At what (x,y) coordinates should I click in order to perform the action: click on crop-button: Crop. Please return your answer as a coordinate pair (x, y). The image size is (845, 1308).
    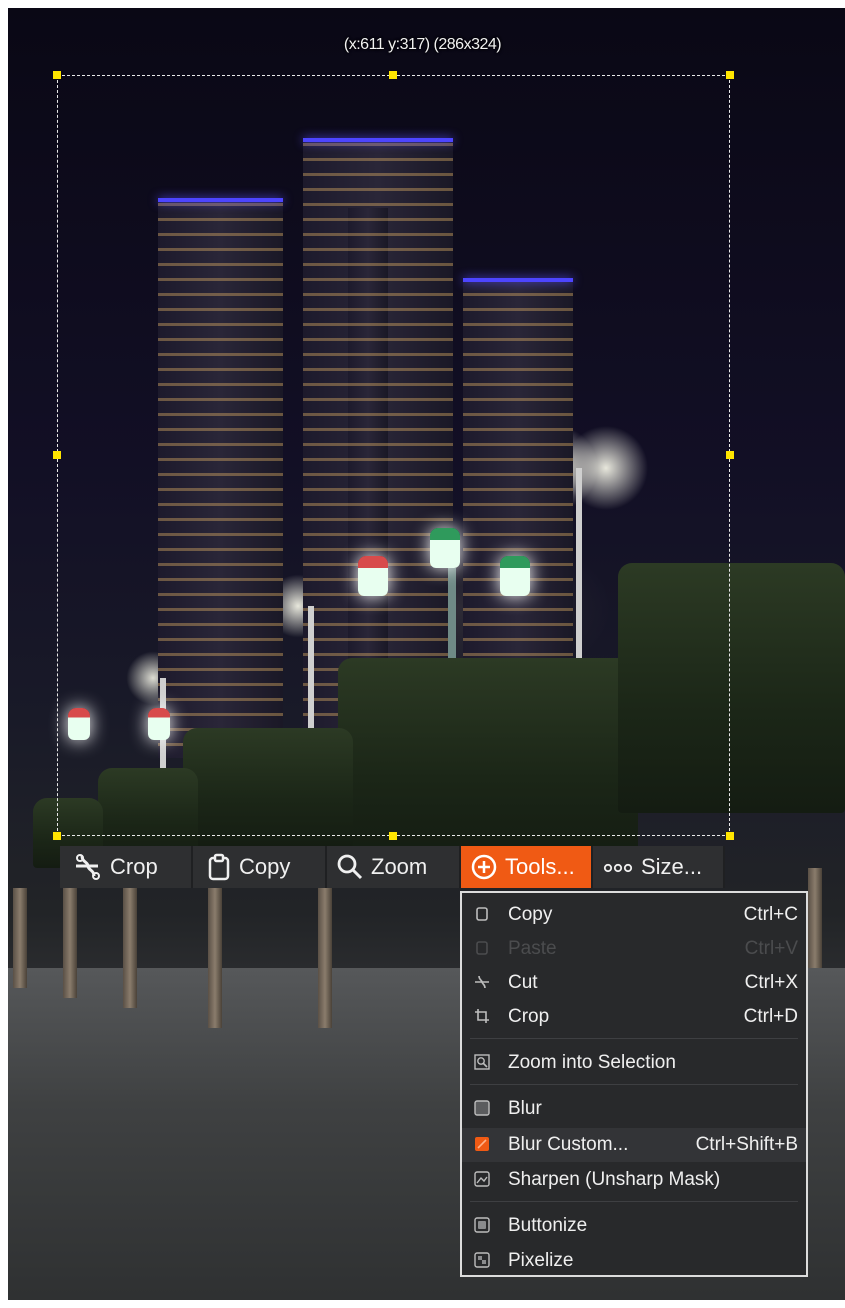
    Looking at the image, I should click on (126, 867).